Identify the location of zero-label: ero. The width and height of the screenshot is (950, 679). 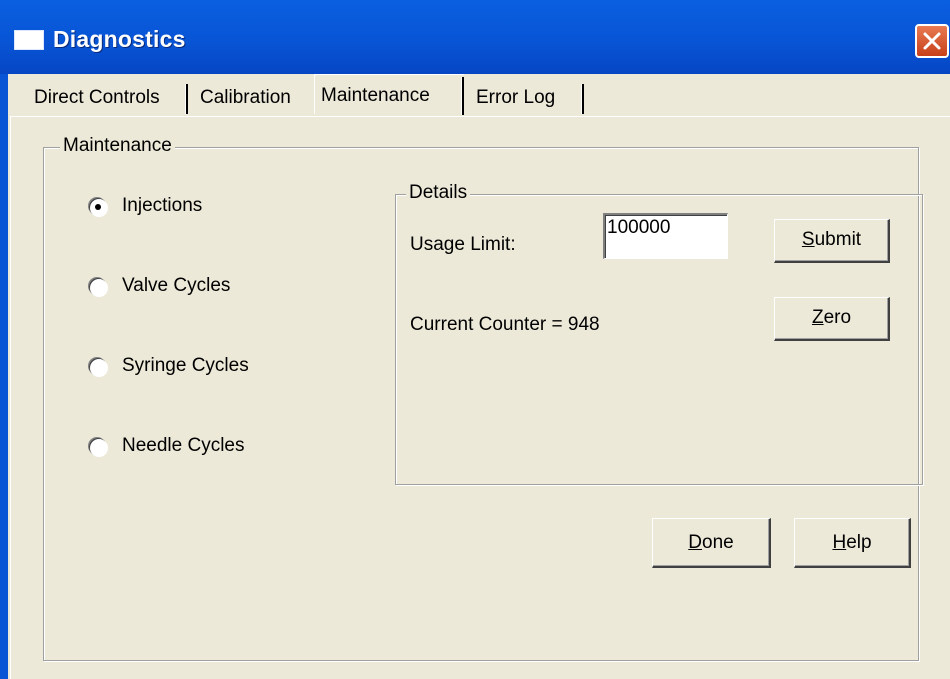
(837, 317).